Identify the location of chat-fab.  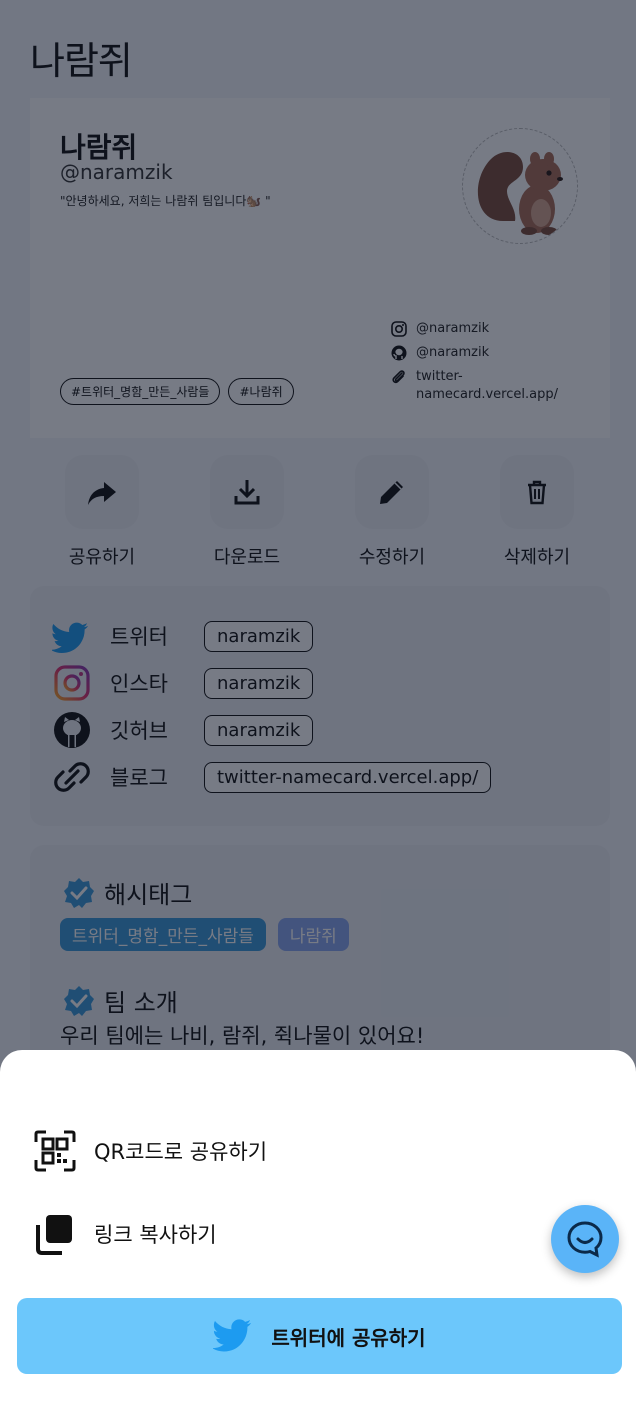
(585, 1239).